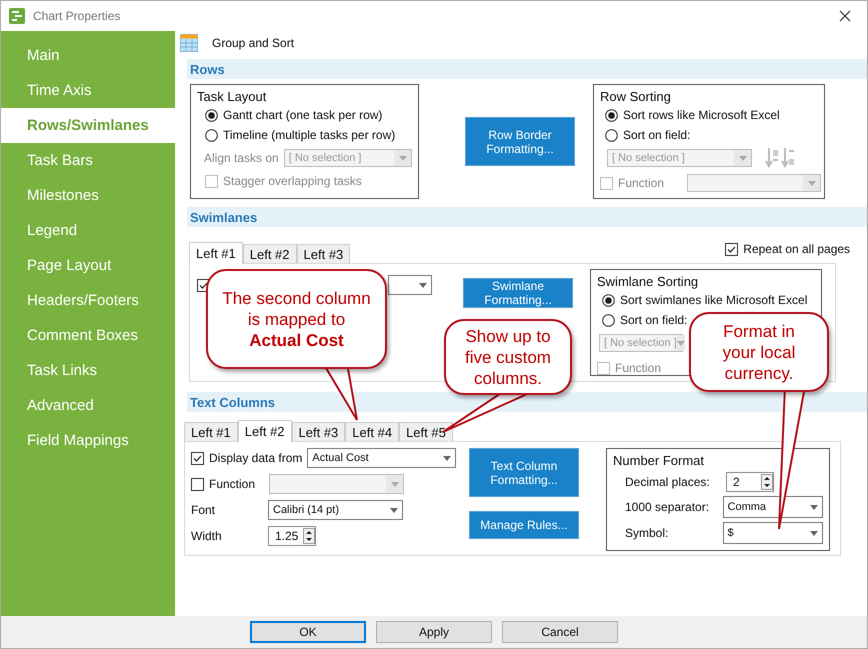  What do you see at coordinates (232, 96) in the screenshot?
I see `group-title: Task Layout` at bounding box center [232, 96].